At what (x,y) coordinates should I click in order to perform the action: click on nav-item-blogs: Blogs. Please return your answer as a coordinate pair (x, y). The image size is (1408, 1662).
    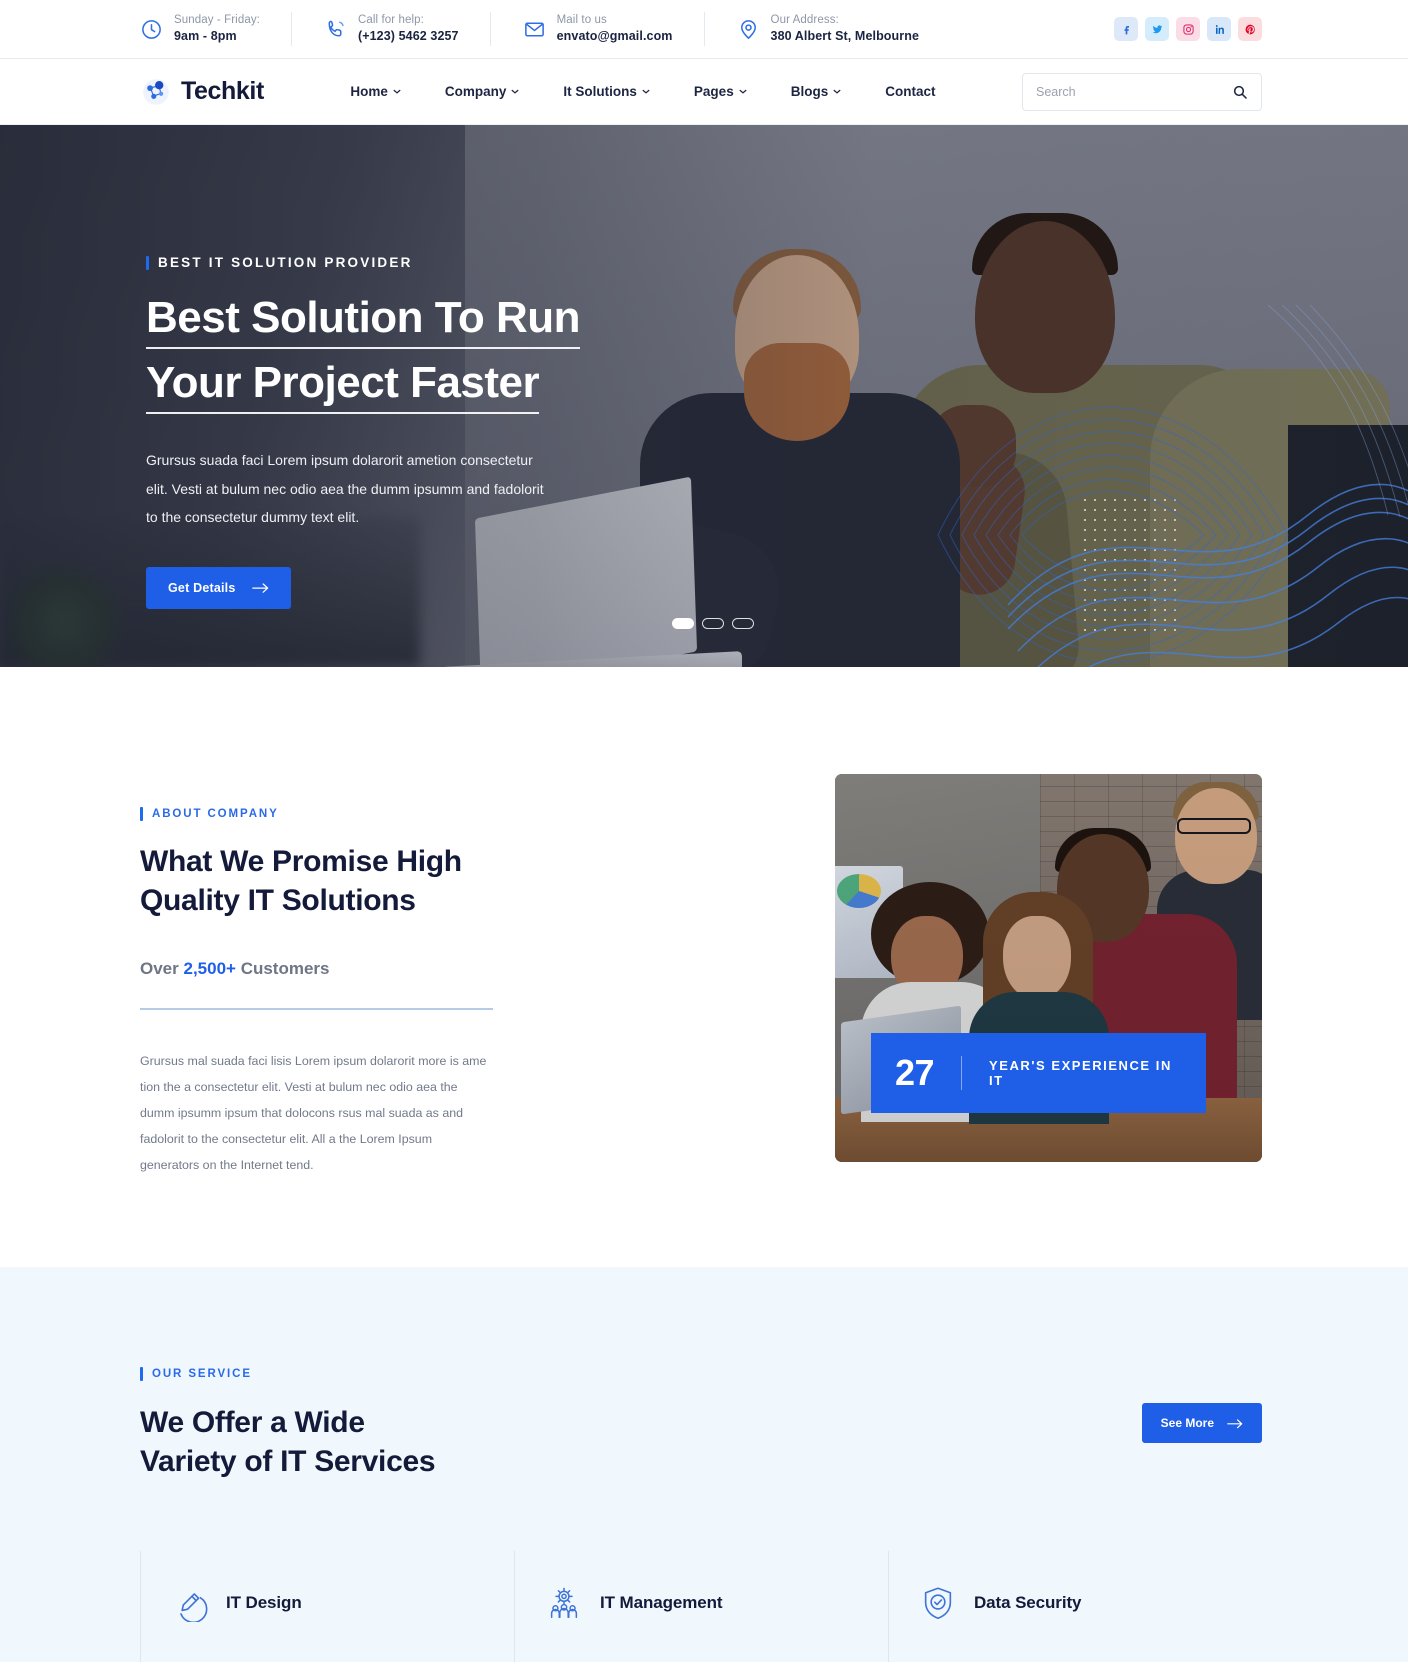
    Looking at the image, I should click on (816, 91).